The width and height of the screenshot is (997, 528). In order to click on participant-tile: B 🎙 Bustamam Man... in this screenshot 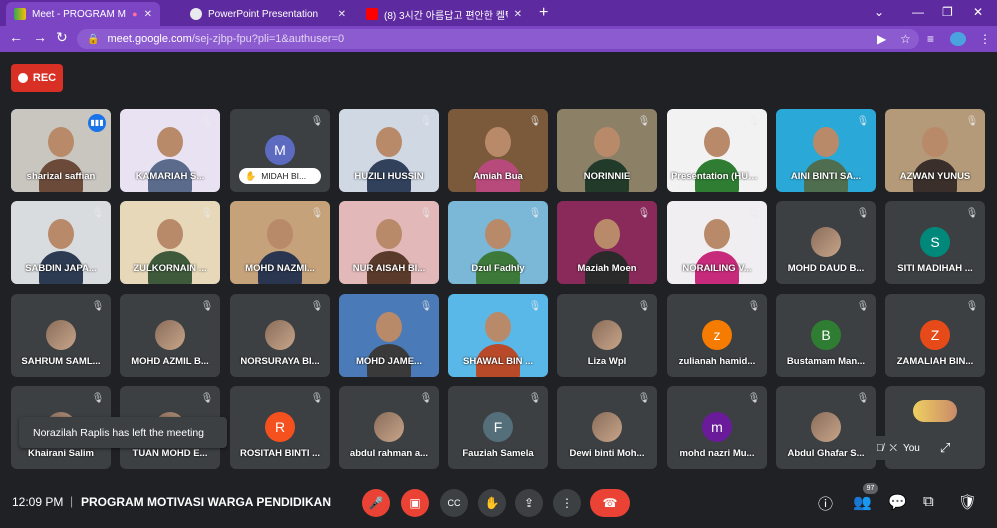, I will do `click(826, 335)`.